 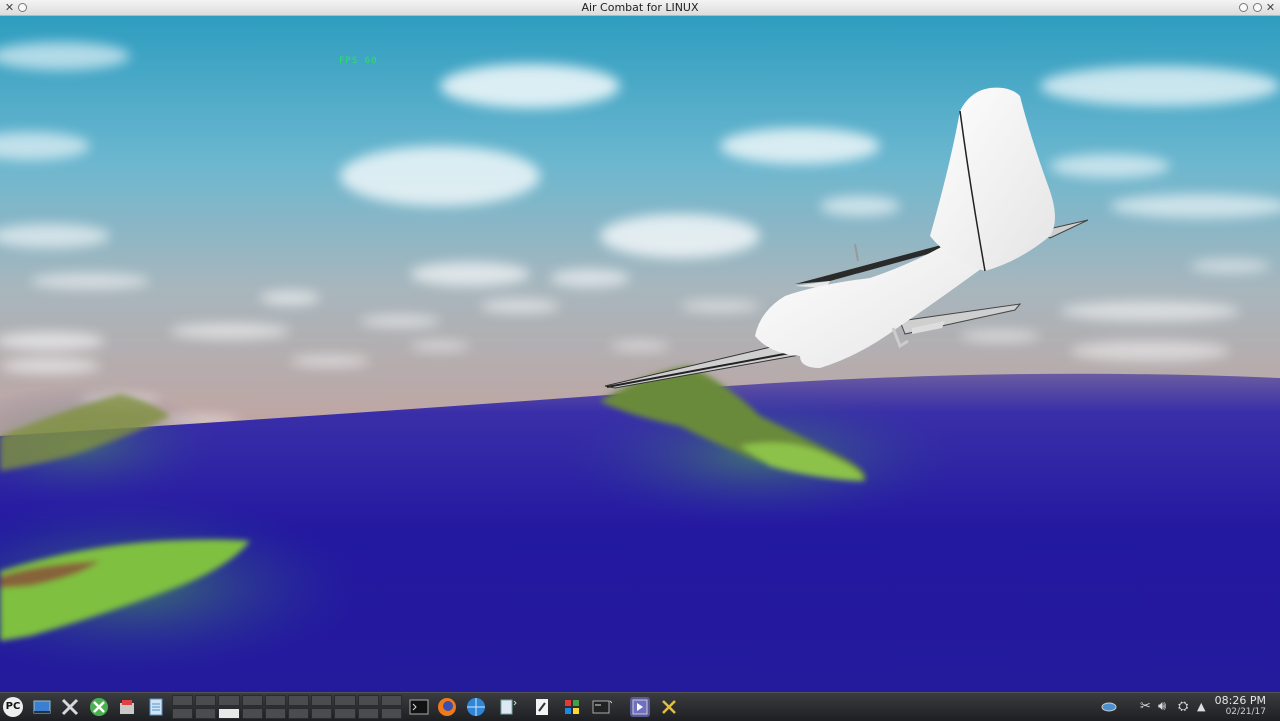 What do you see at coordinates (1243, 7) in the screenshot?
I see `window-minimize-icon` at bounding box center [1243, 7].